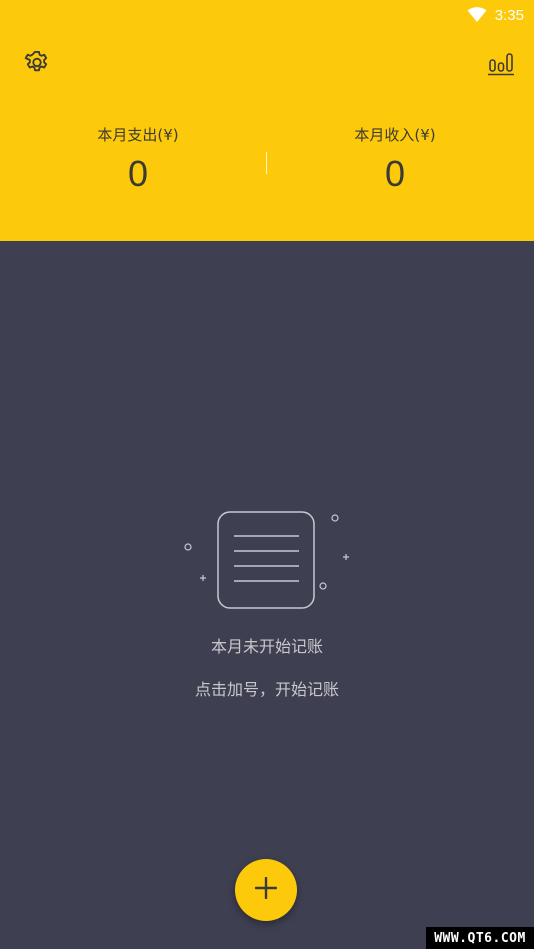 This screenshot has width=534, height=949. Describe the element at coordinates (266, 163) in the screenshot. I see `summary-divider` at that location.